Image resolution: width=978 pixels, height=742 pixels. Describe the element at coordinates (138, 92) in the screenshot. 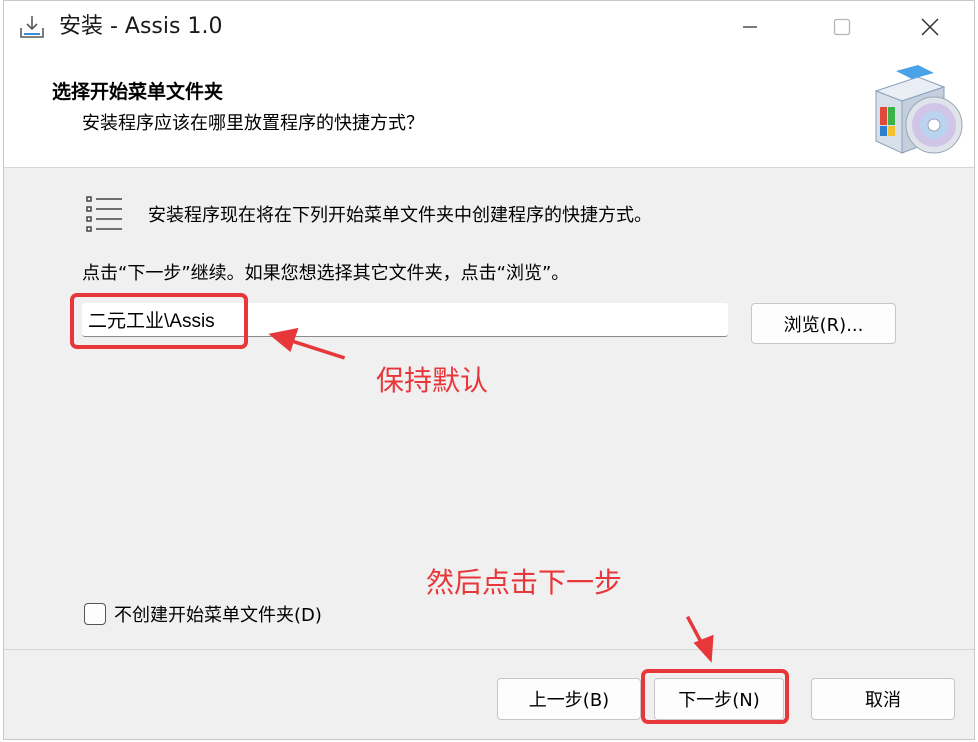

I see `page-title: 选择开始菜单文件夹` at that location.